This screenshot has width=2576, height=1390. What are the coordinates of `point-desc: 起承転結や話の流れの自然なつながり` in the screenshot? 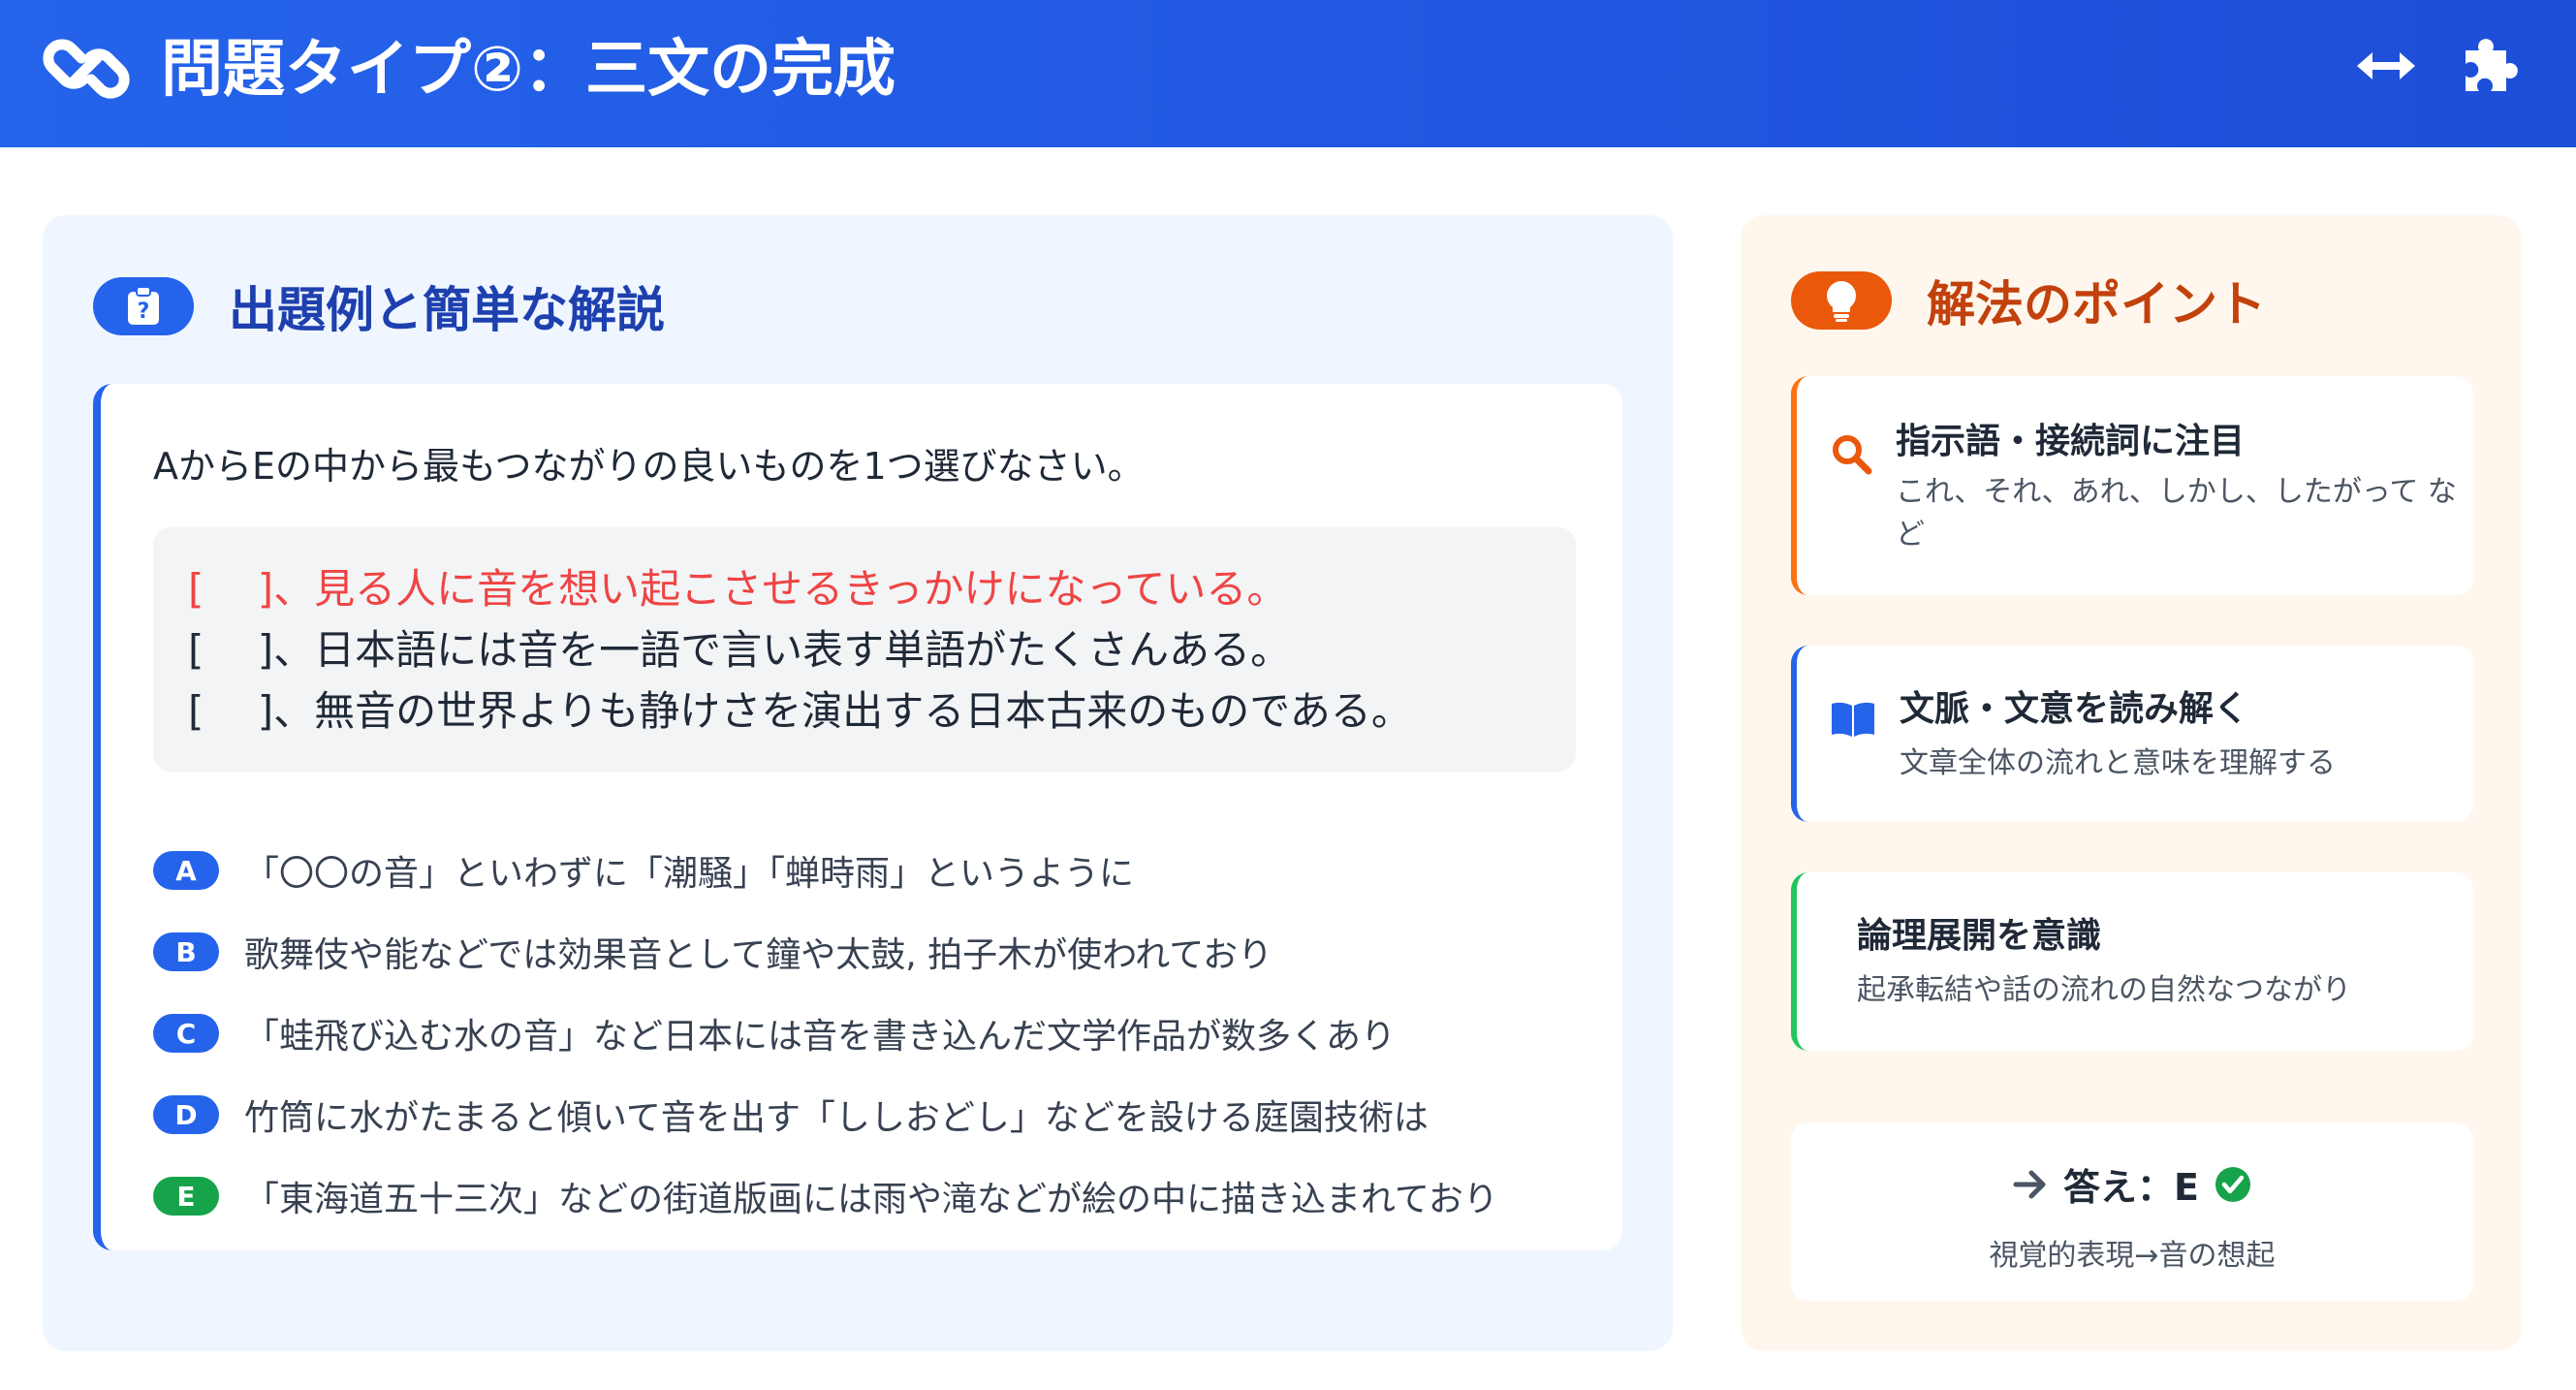 It's located at (2104, 990).